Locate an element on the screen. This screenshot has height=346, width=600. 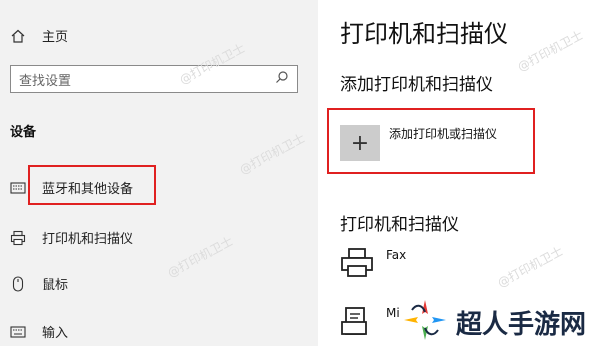
search-icon is located at coordinates (282, 79).